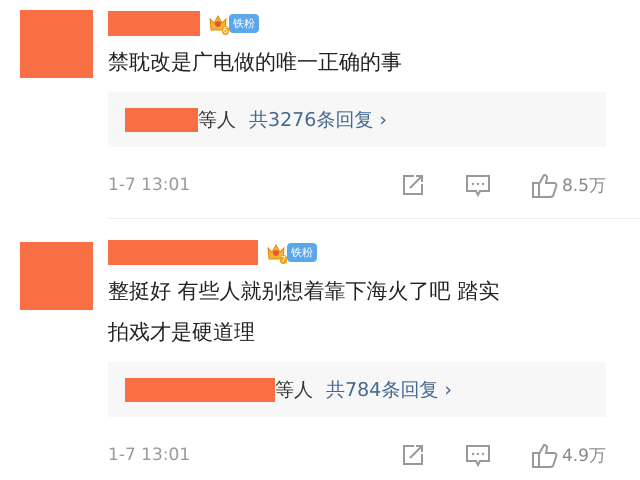 The image size is (640, 480). What do you see at coordinates (283, 259) in the screenshot?
I see `level-number: 7` at bounding box center [283, 259].